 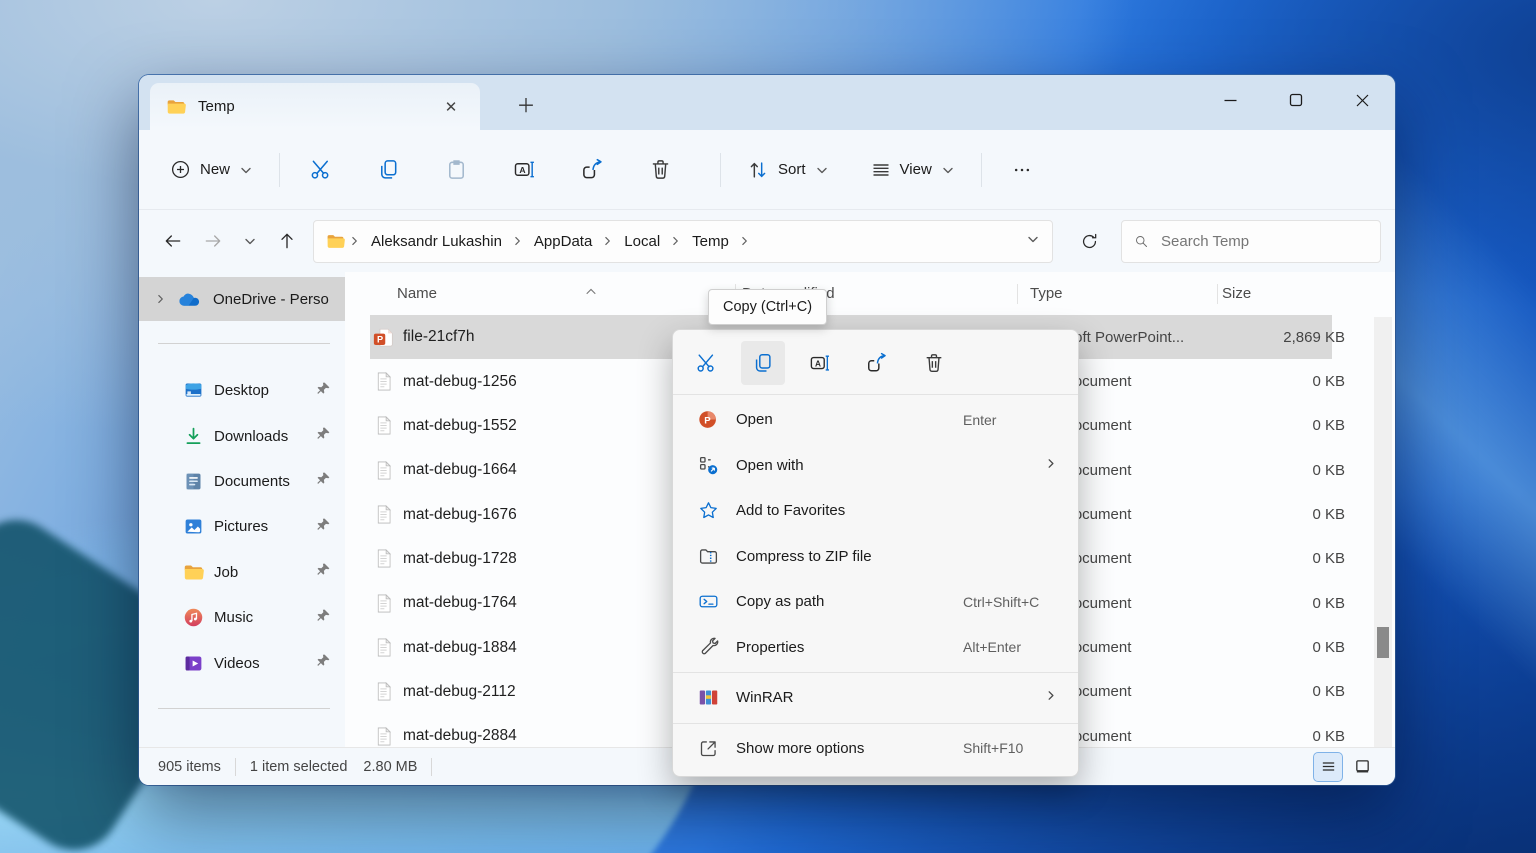 What do you see at coordinates (1296, 100) in the screenshot?
I see `maximize-button` at bounding box center [1296, 100].